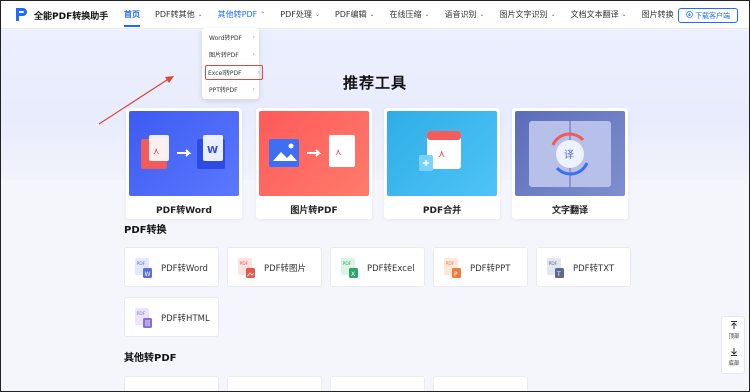 Image resolution: width=750 pixels, height=392 pixels. What do you see at coordinates (179, 14) in the screenshot?
I see `nav-pdf-to-other: PDF转其他 ⌄` at bounding box center [179, 14].